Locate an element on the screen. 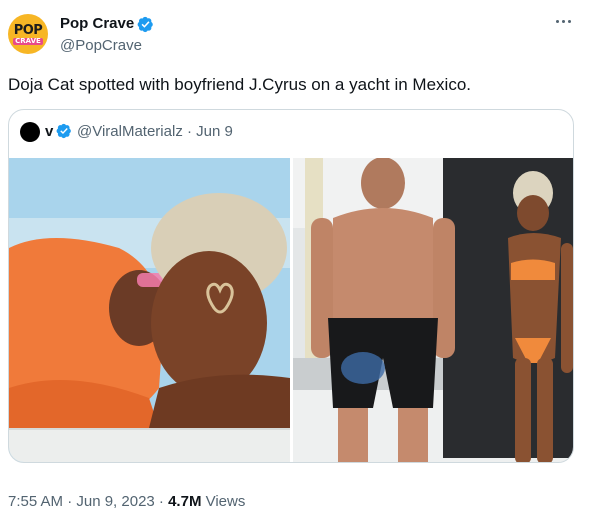  quoted-author-avatar is located at coordinates (30, 132).